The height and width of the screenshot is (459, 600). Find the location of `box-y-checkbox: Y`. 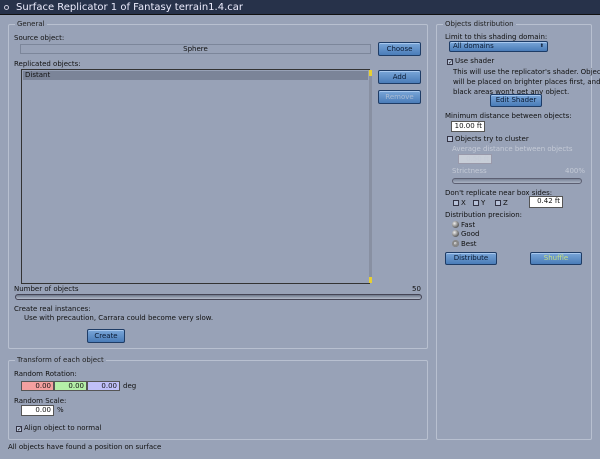

box-y-checkbox: Y is located at coordinates (479, 203).